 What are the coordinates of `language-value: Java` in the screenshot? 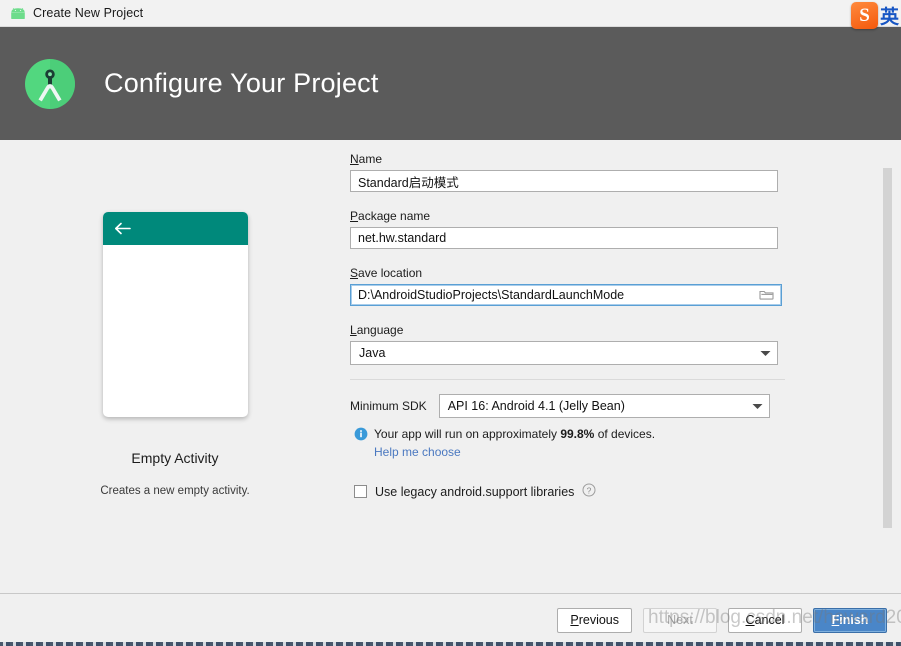 It's located at (372, 353).